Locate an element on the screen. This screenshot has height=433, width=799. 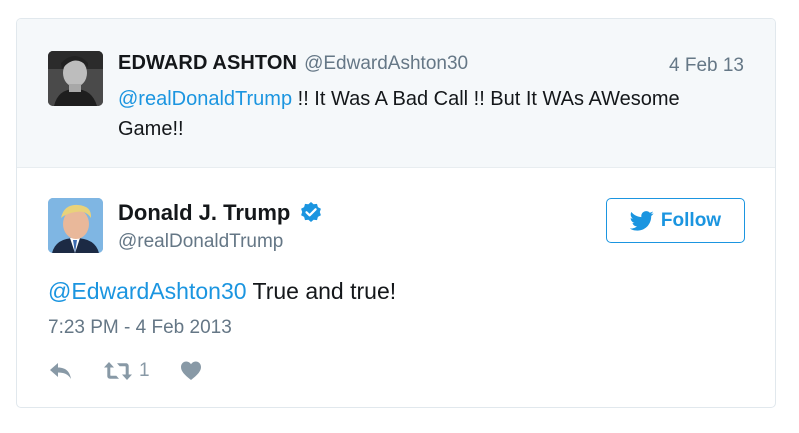
retweet-count: 1 is located at coordinates (144, 370).